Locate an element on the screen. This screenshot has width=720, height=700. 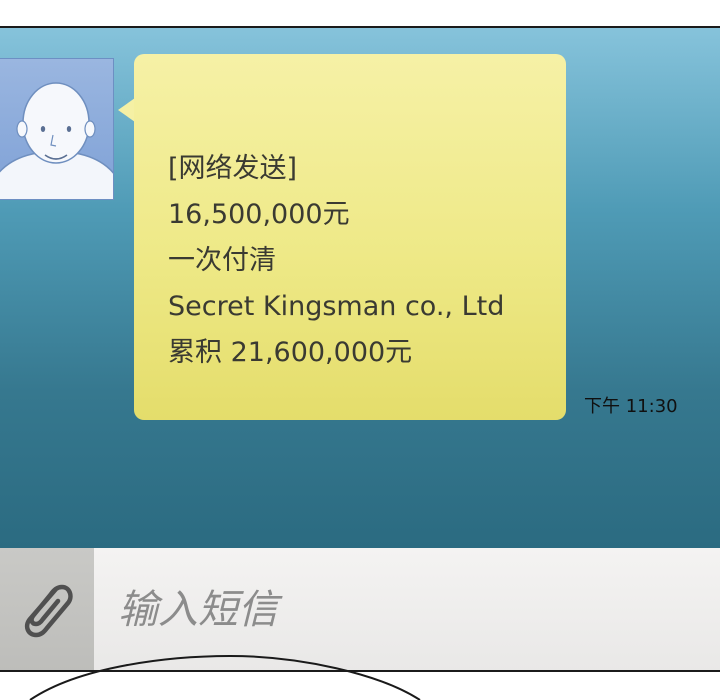
contact-avatar is located at coordinates (57, 129).